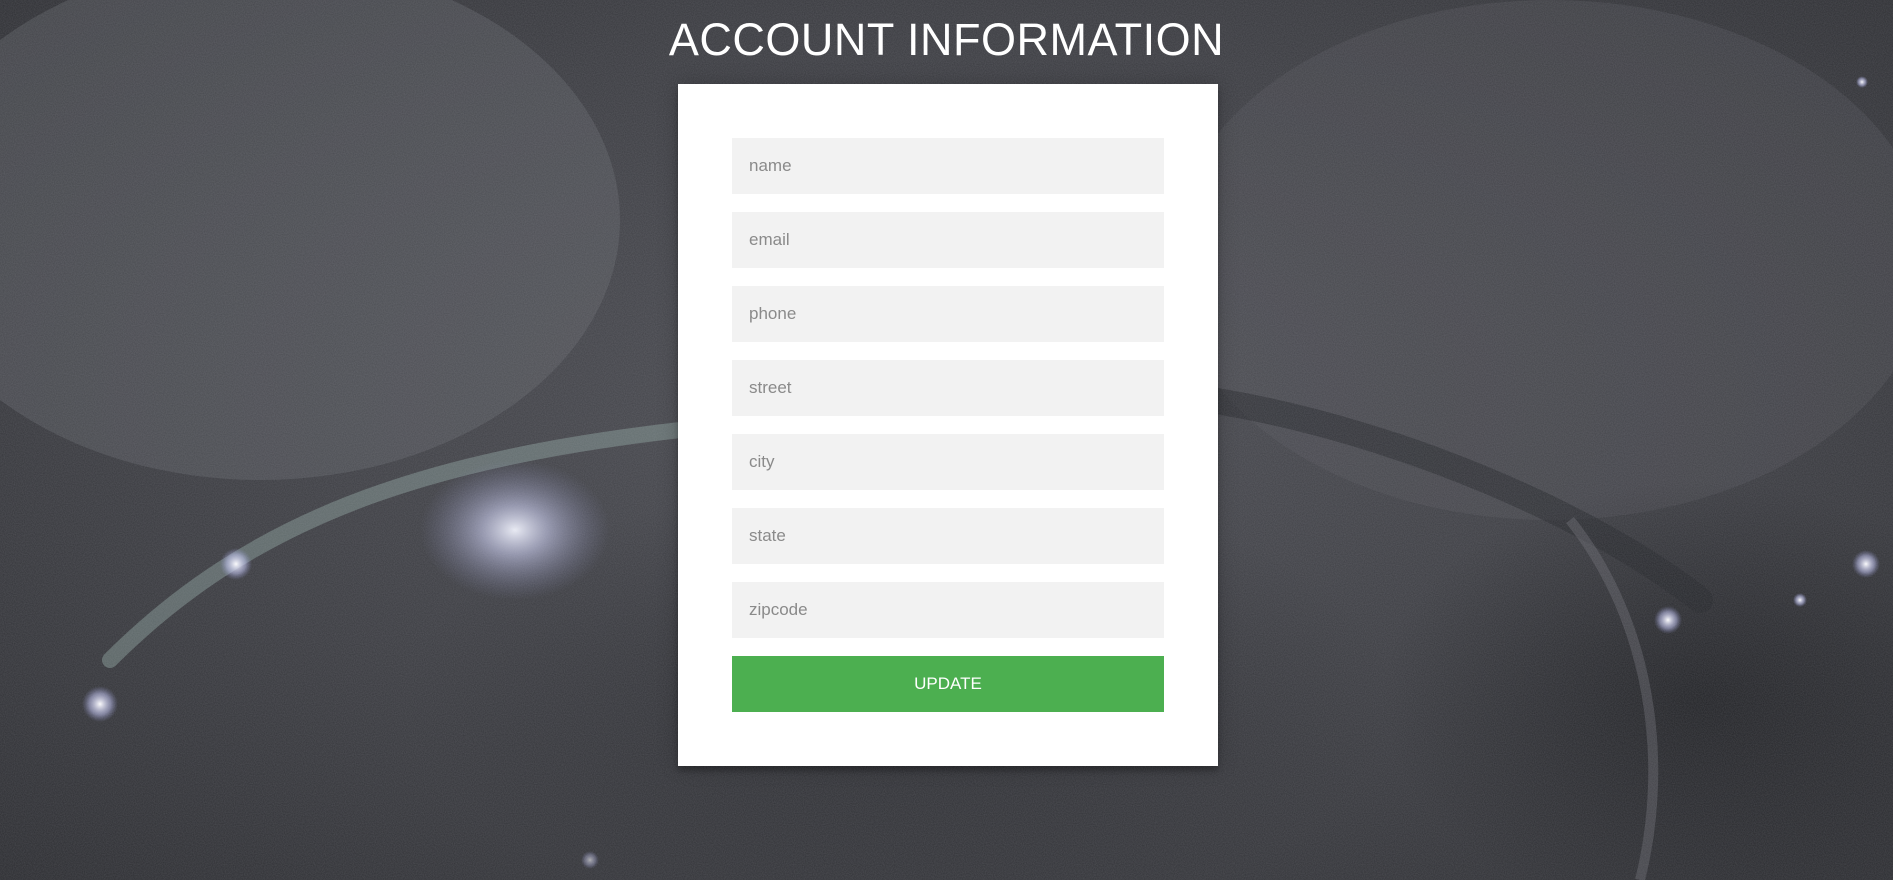  Describe the element at coordinates (946, 39) in the screenshot. I see `page-title: ACCOUNT INFORMATION` at that location.